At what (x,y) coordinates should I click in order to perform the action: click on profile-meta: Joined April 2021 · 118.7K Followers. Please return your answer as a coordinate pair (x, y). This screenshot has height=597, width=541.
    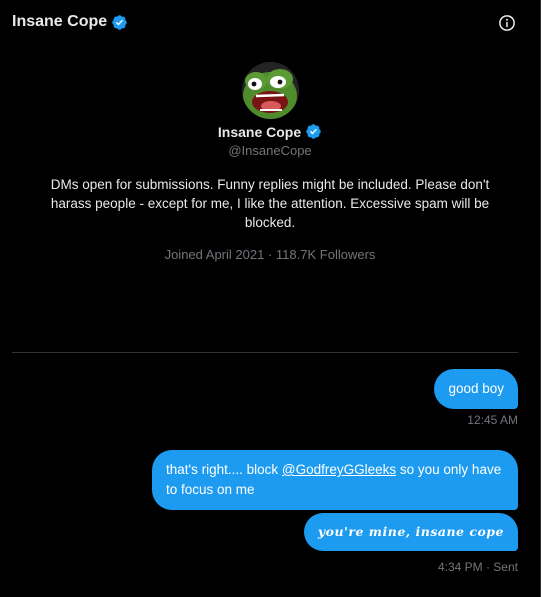
    Looking at the image, I should click on (270, 254).